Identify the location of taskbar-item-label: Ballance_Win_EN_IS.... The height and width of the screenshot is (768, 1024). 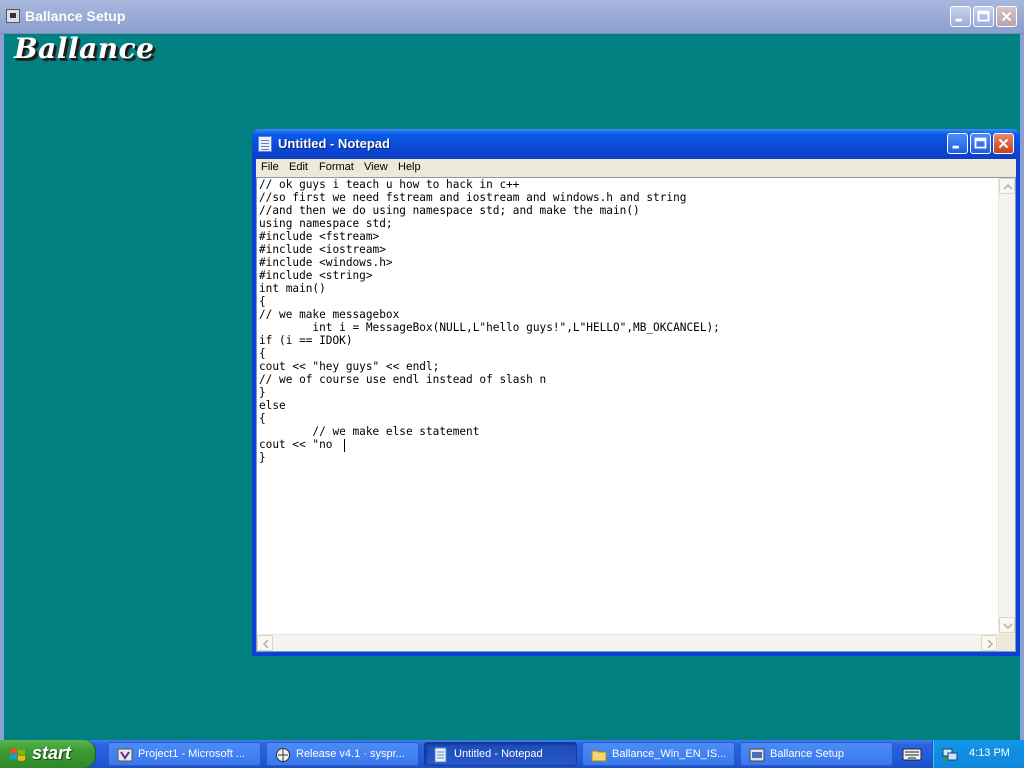
(669, 754).